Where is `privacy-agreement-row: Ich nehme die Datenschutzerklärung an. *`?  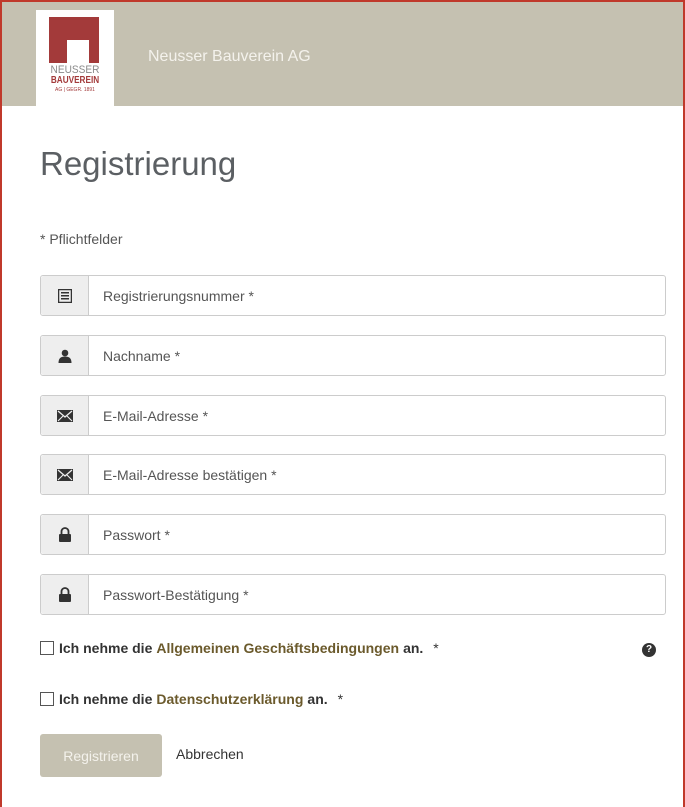 privacy-agreement-row: Ich nehme die Datenschutzerklärung an. * is located at coordinates (191, 699).